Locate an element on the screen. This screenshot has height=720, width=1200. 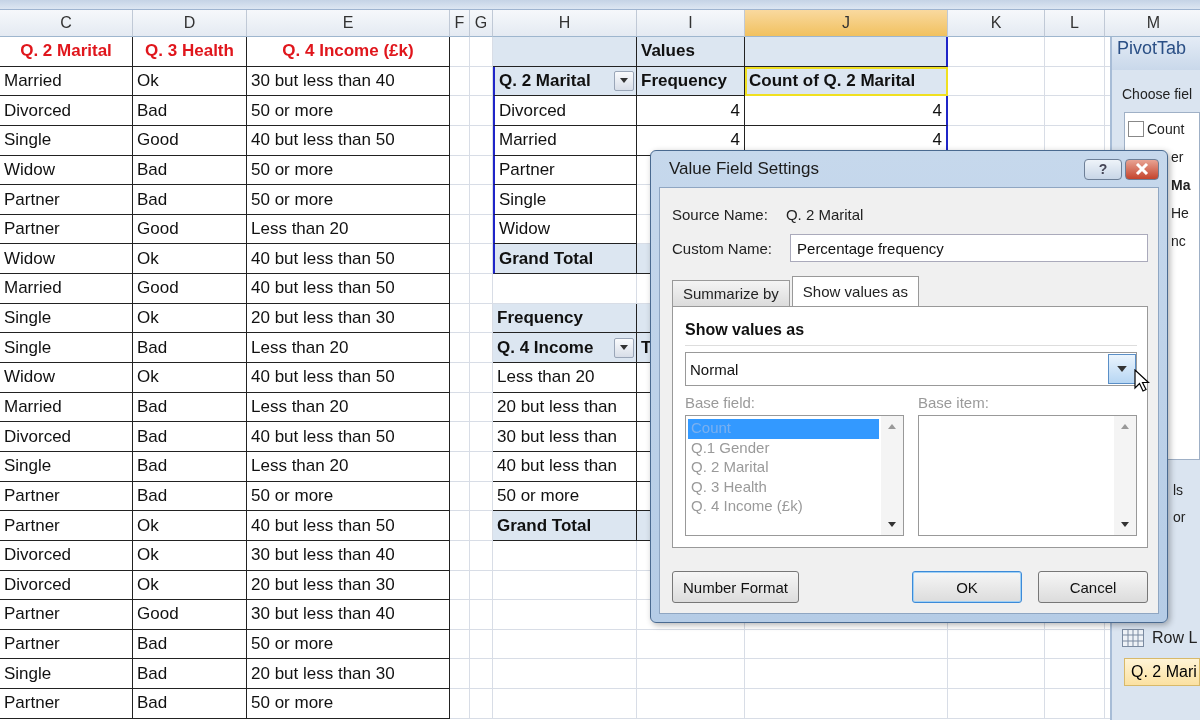
field-name: He is located at coordinates (1180, 213).